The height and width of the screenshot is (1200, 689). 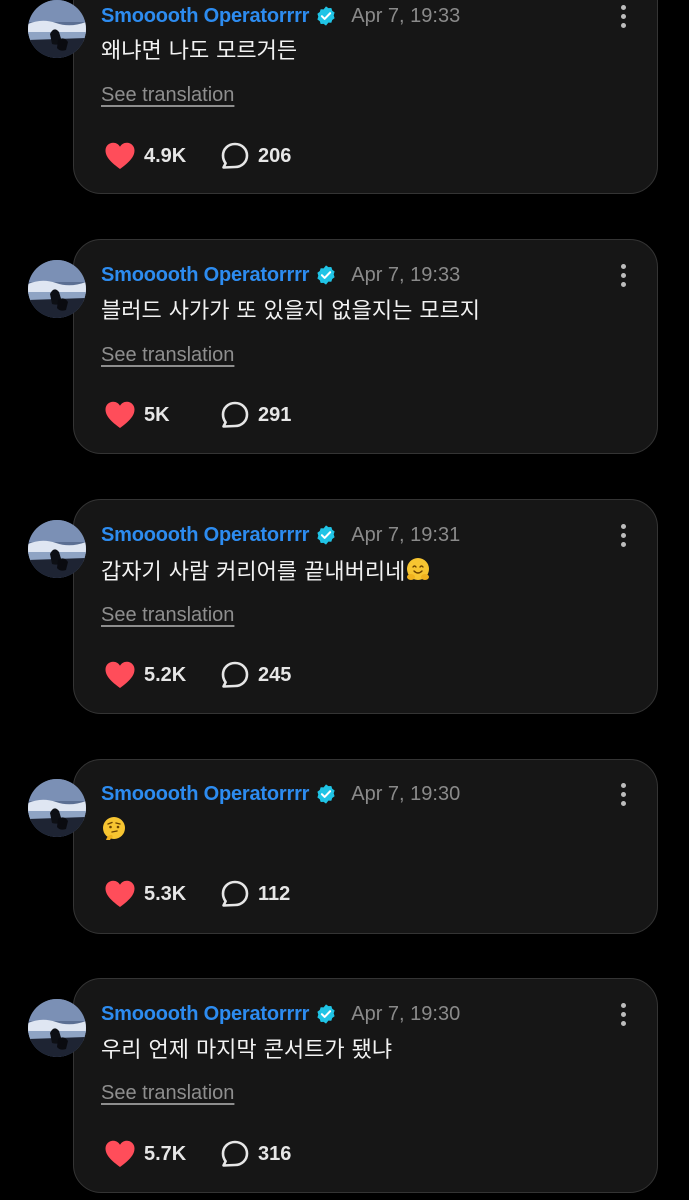 I want to click on reply-count: 291, so click(x=275, y=414).